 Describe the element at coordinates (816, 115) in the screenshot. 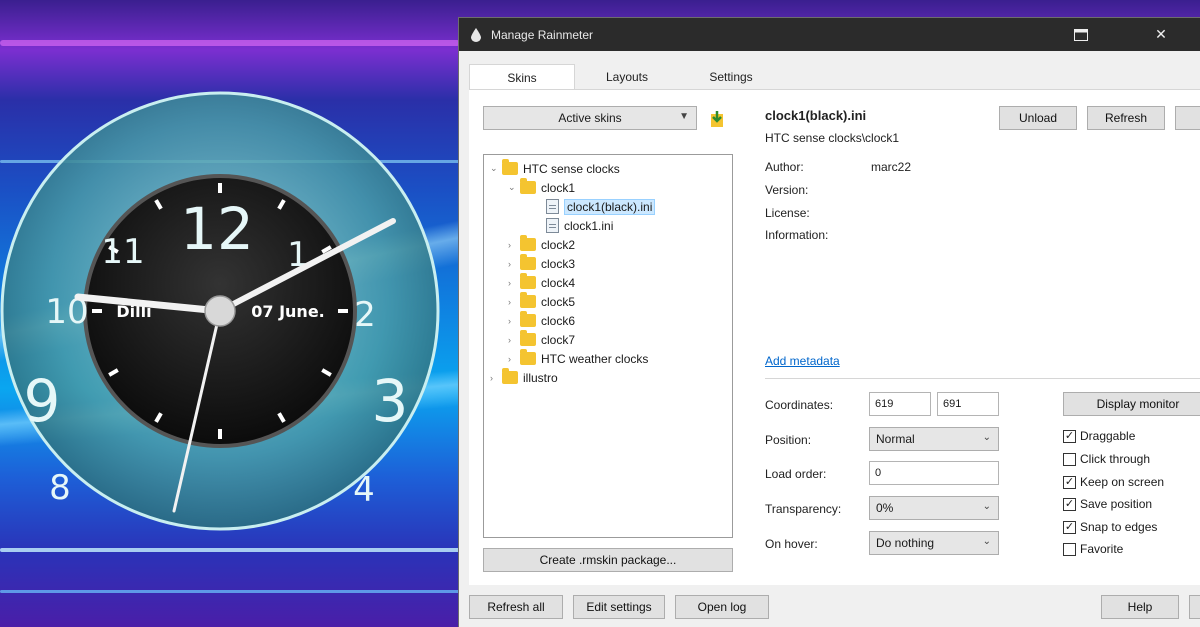

I see `skin-name: clock1(black).ini` at that location.